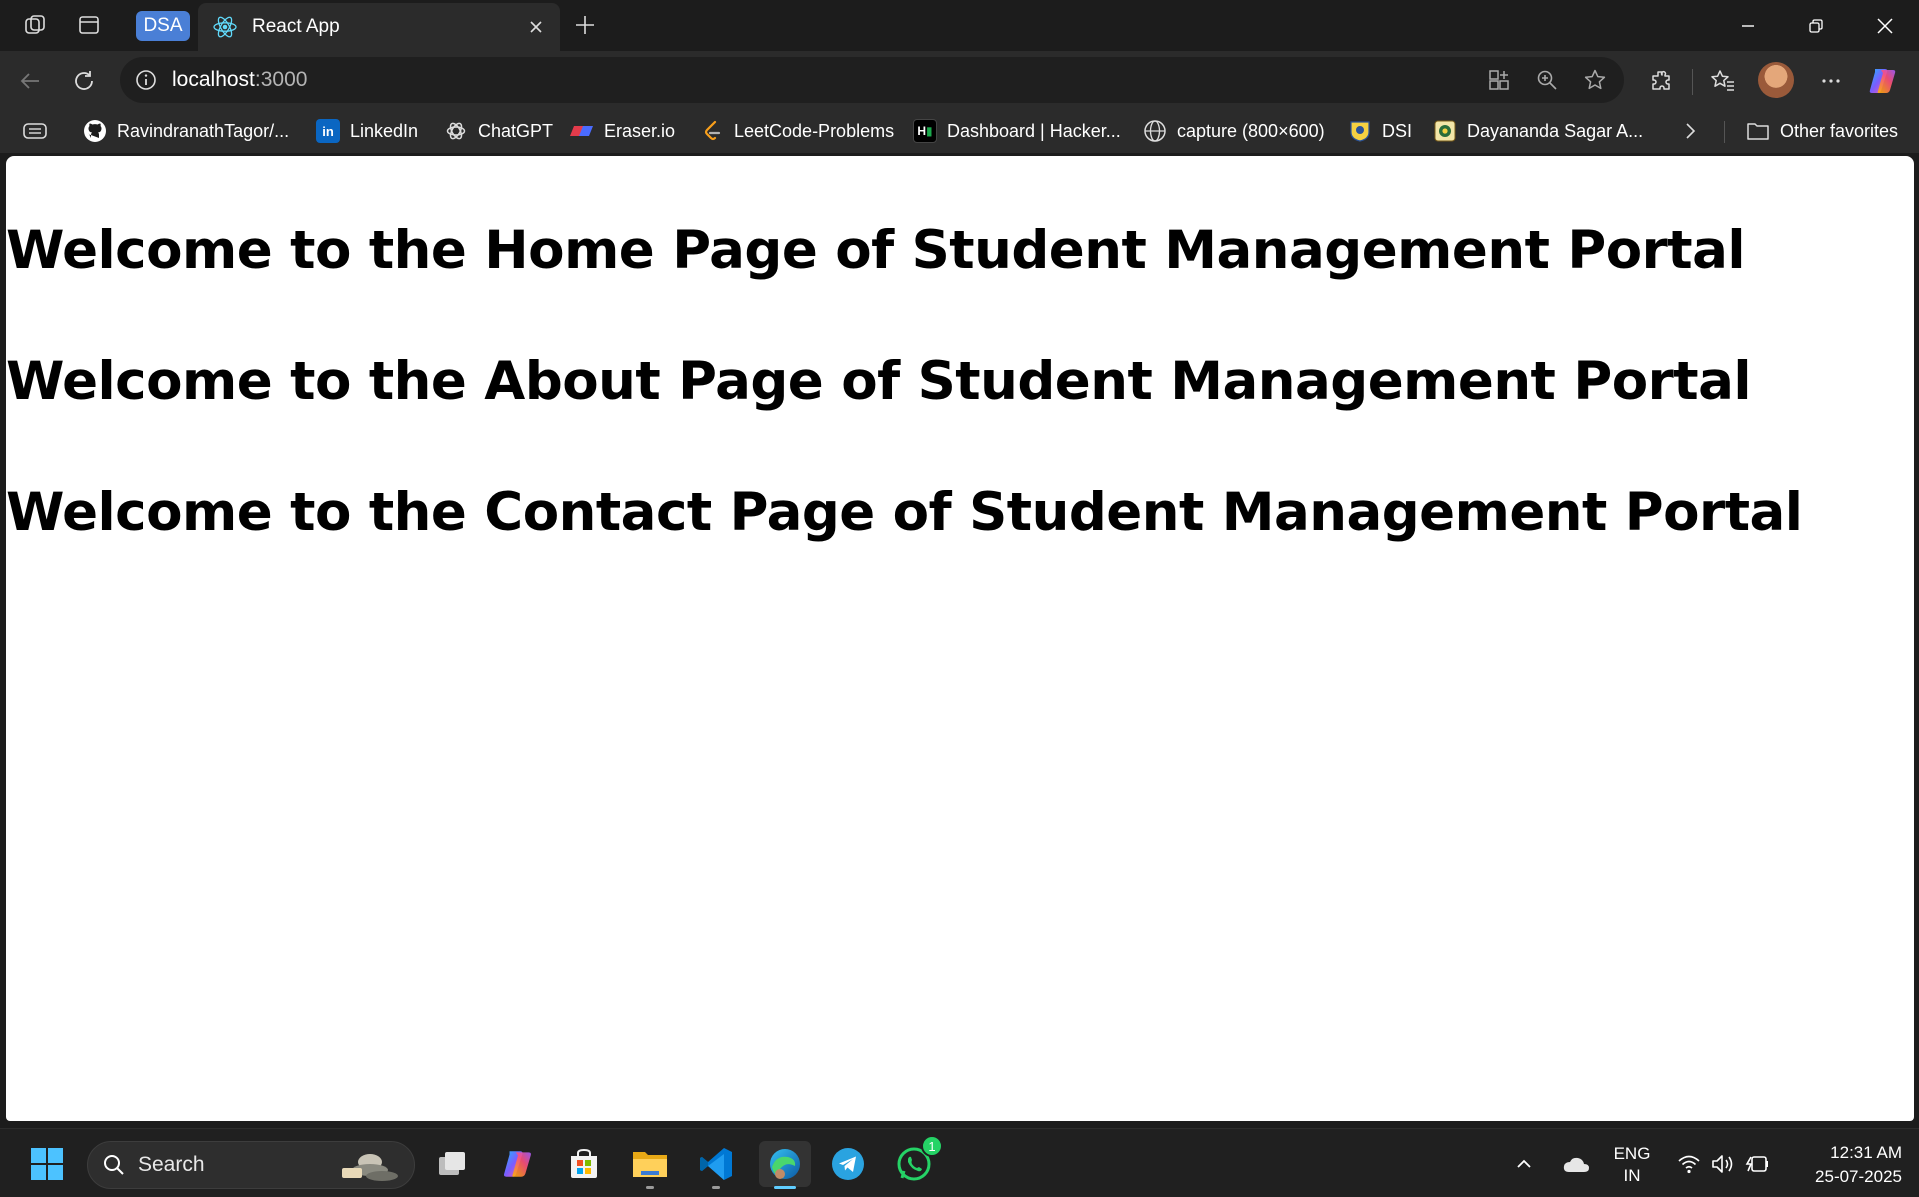 Image resolution: width=1919 pixels, height=1197 pixels. I want to click on more-favorites-chevron-icon, so click(1690, 131).